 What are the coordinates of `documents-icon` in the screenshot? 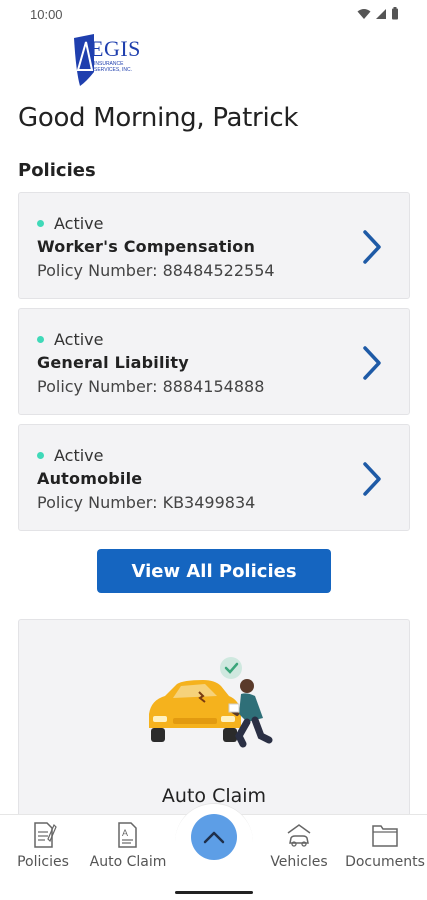 It's located at (385, 836).